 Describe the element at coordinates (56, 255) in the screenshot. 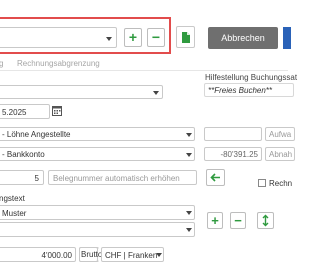

I see `amount-value: 4'000.00` at that location.